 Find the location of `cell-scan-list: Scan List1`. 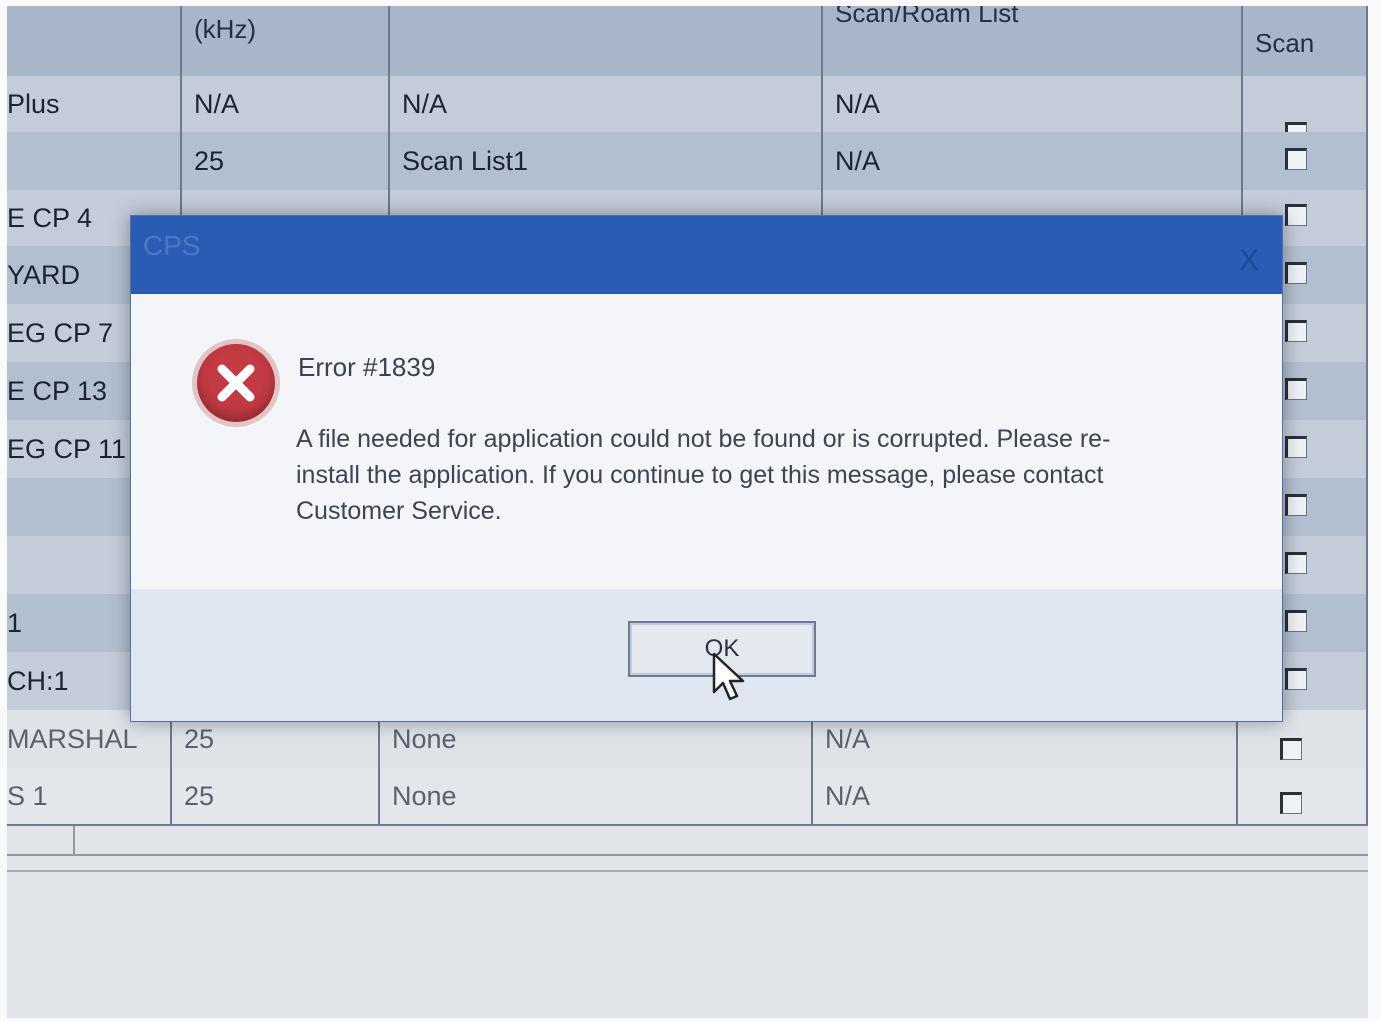

cell-scan-list: Scan List1 is located at coordinates (606, 161).